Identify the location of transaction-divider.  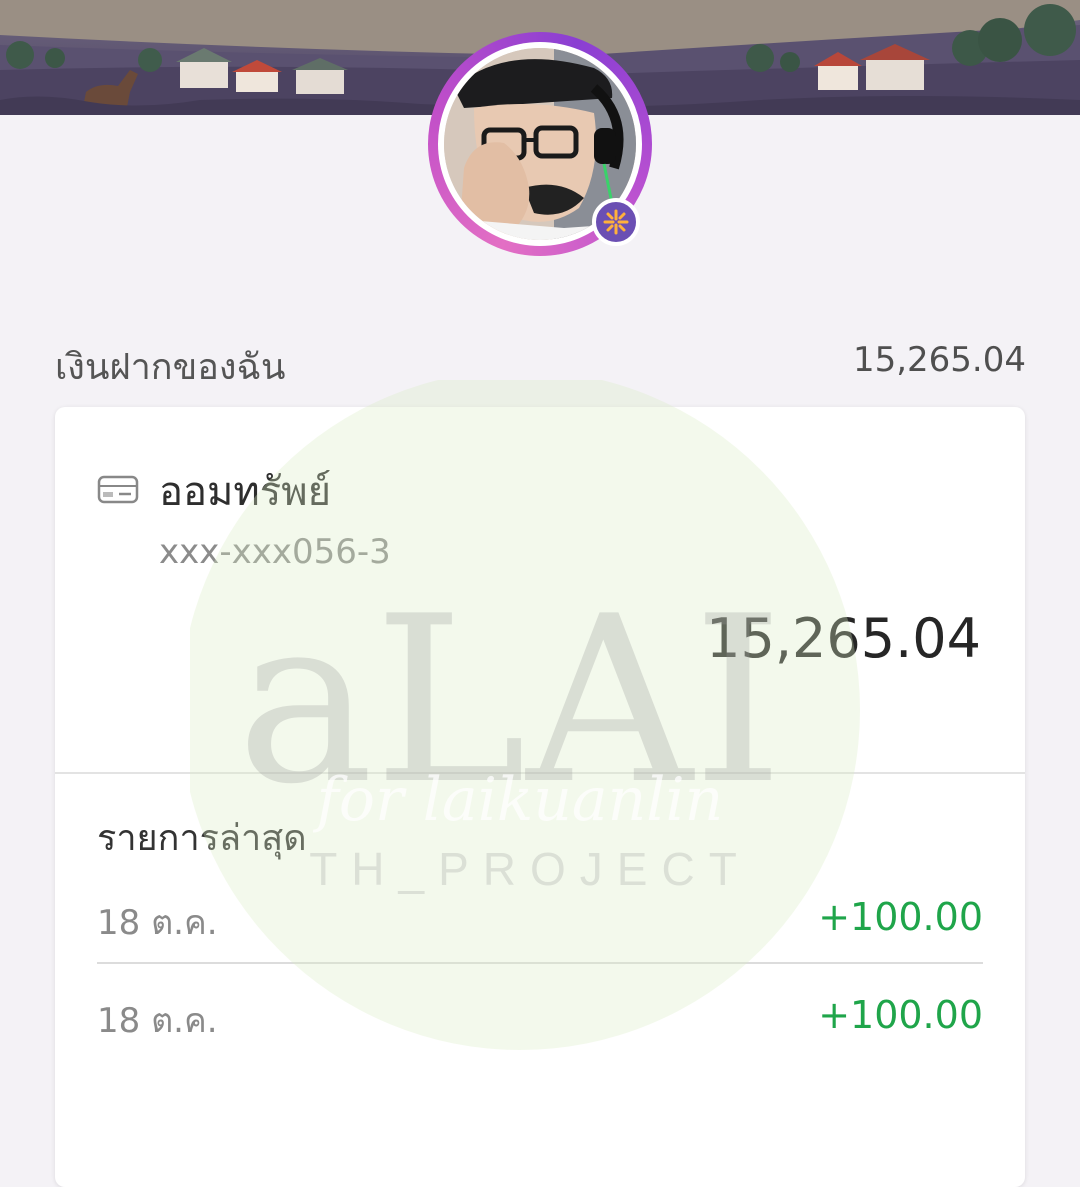
(540, 963).